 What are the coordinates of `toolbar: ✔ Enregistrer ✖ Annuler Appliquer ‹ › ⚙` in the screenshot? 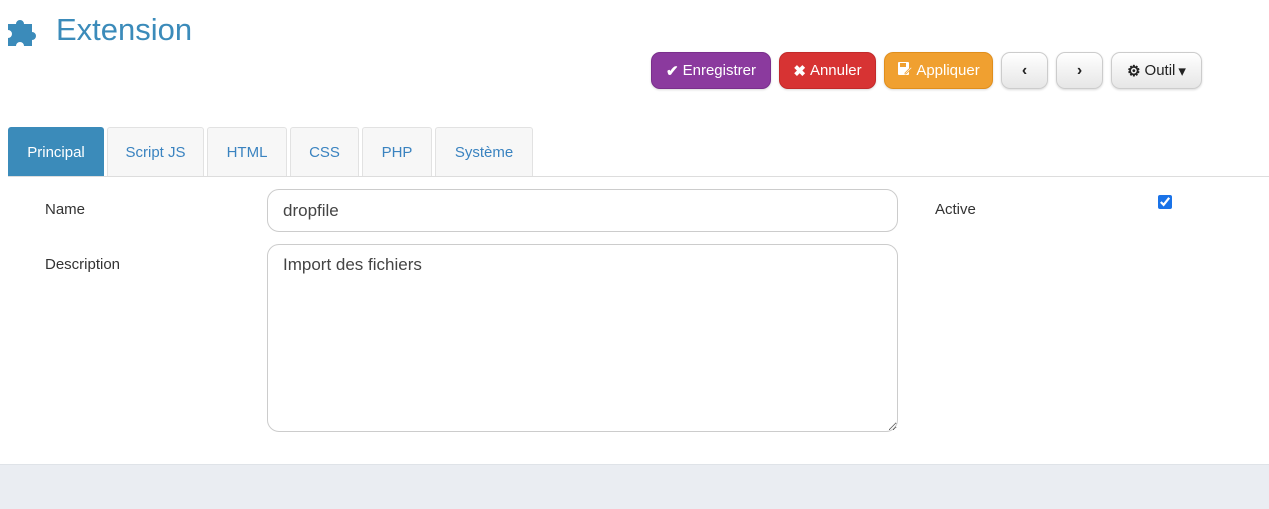 It's located at (926, 70).